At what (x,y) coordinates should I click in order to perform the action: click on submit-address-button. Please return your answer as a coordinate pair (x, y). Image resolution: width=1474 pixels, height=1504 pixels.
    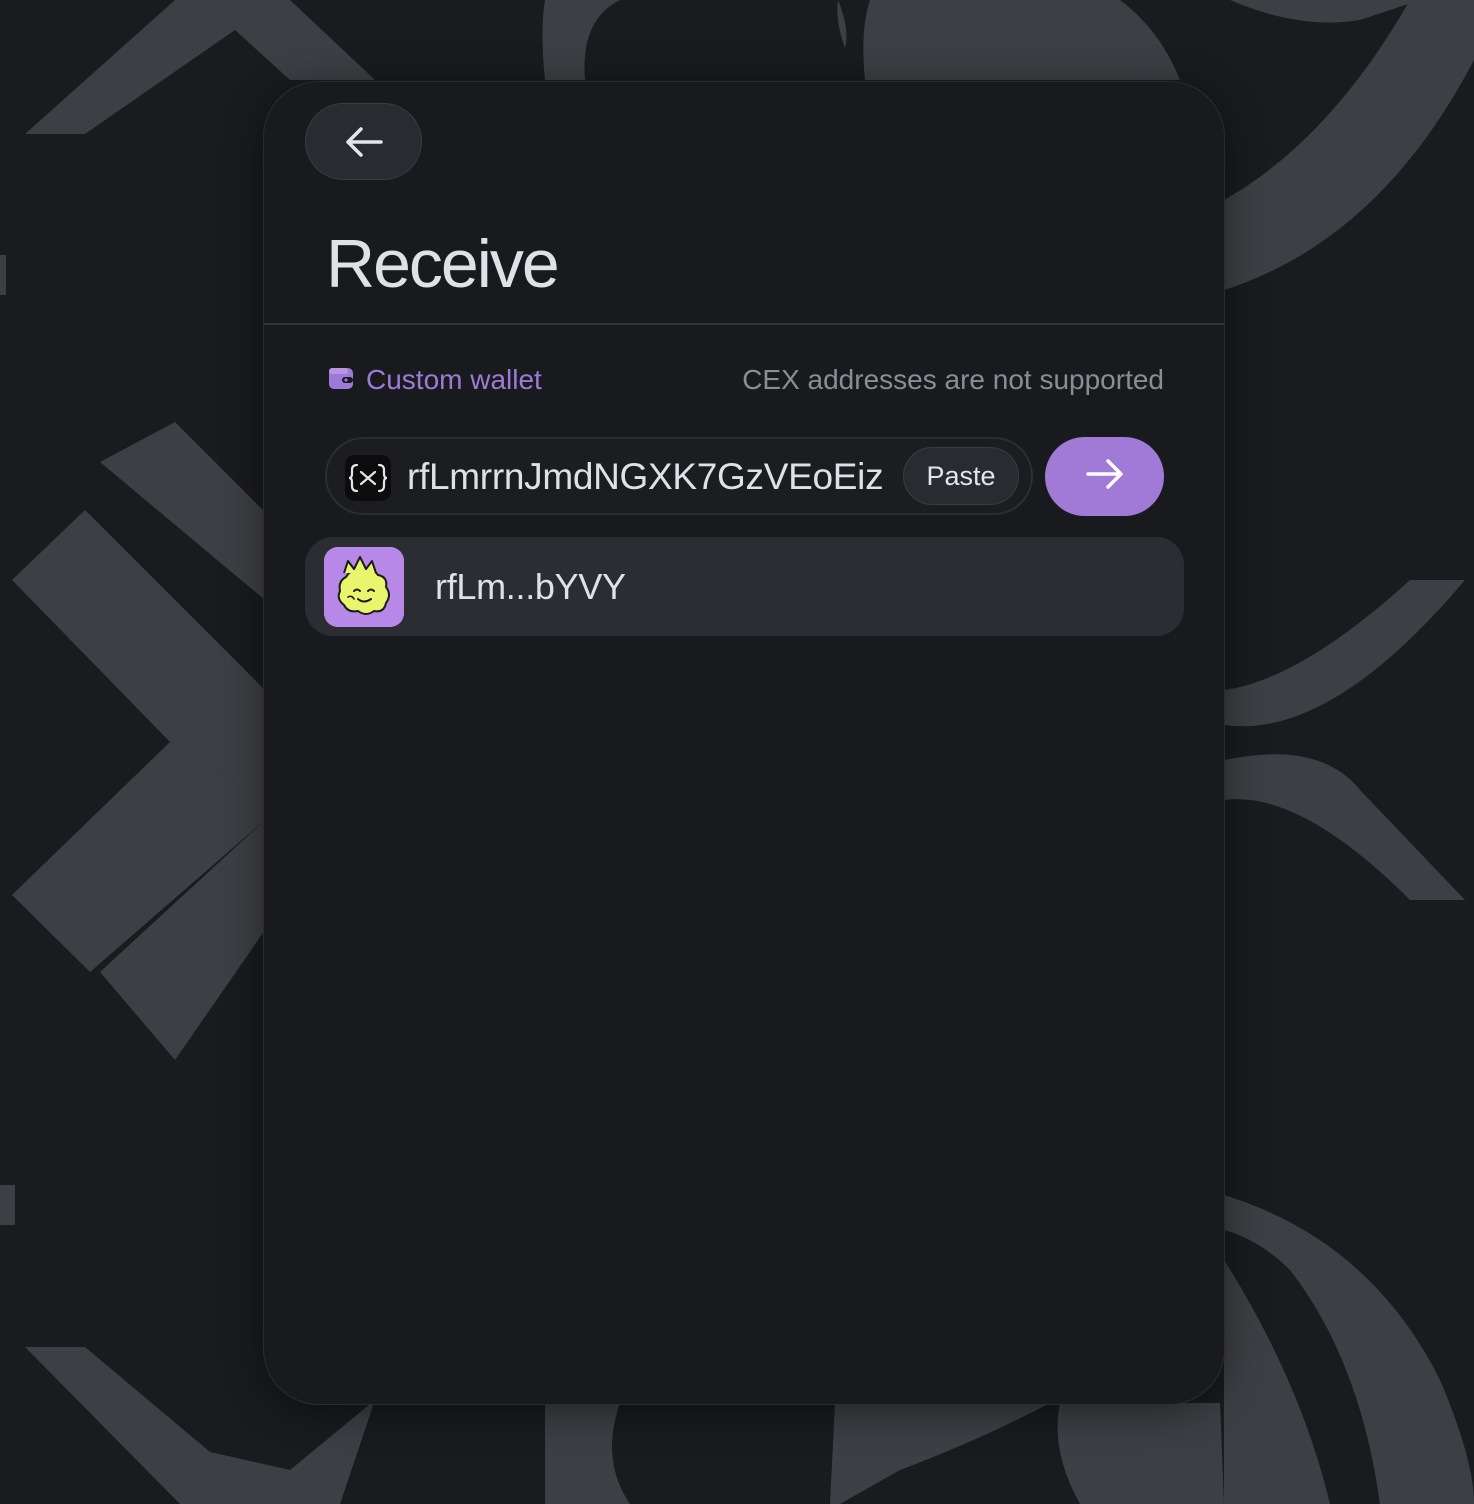
    Looking at the image, I should click on (1104, 476).